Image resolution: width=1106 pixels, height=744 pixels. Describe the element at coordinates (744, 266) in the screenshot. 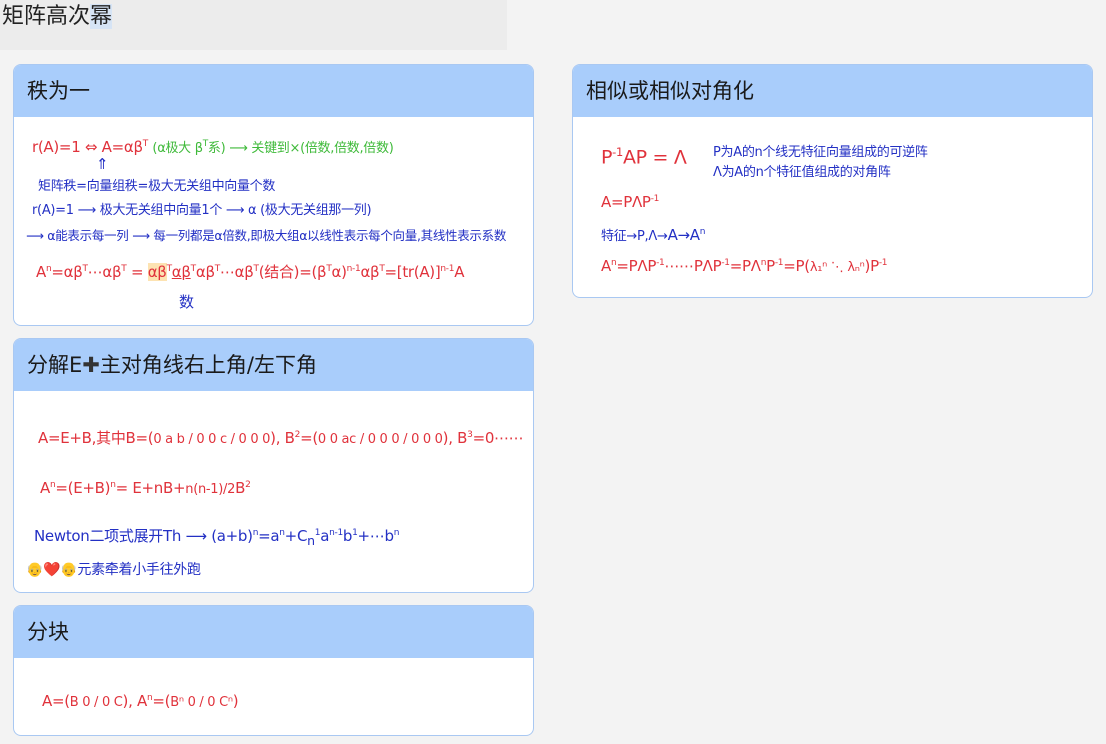

I see `similar-line-4: An=PΛP-1⋯⋯PΛP-1=PΛnP-1=P(λ₁ⁿ ⋱ λₙⁿ)P-1` at that location.